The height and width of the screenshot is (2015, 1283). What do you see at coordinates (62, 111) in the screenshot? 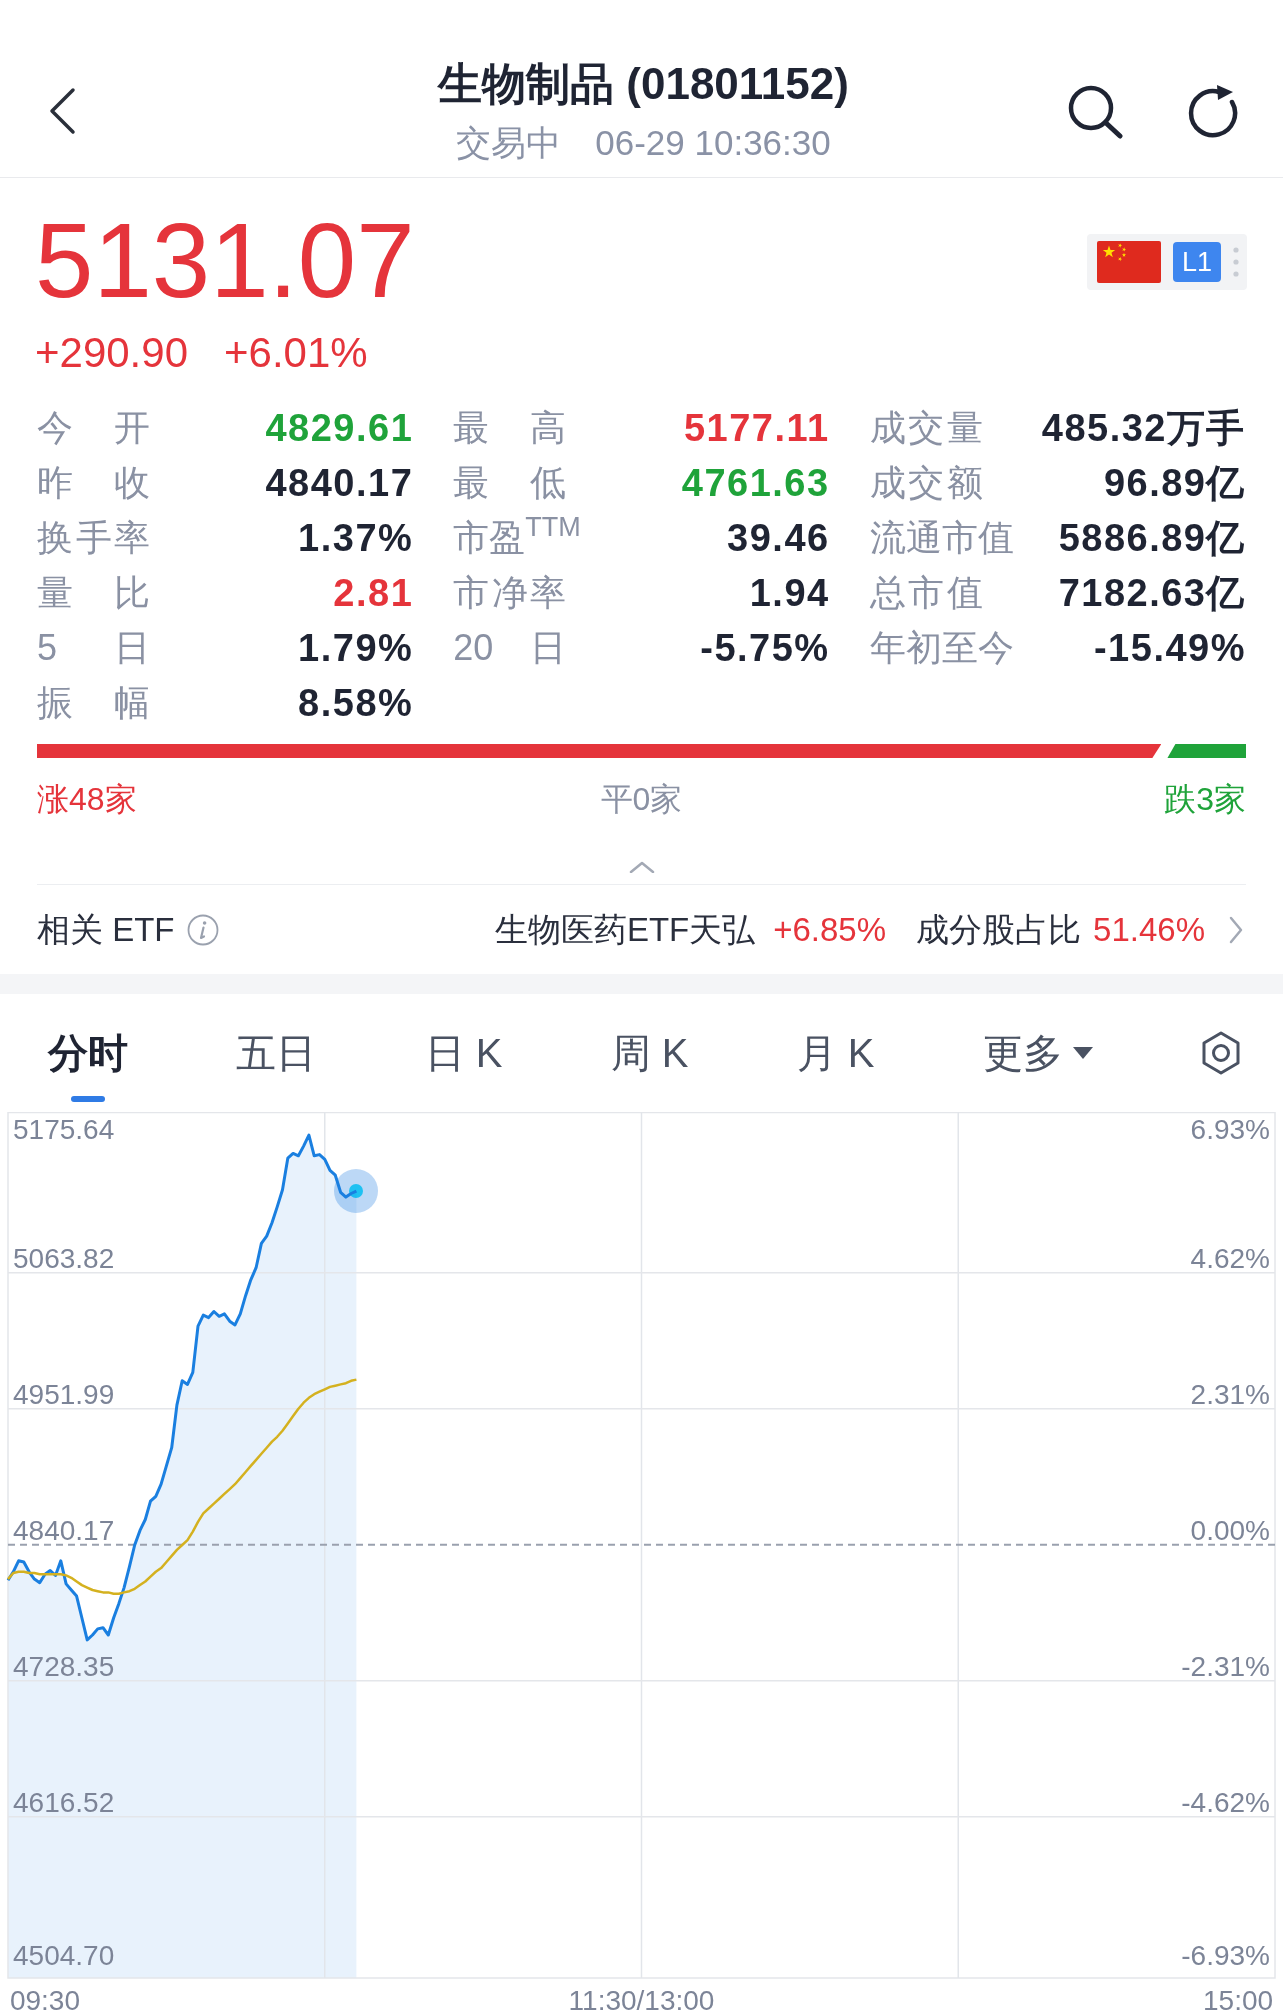
I see `back-icon` at bounding box center [62, 111].